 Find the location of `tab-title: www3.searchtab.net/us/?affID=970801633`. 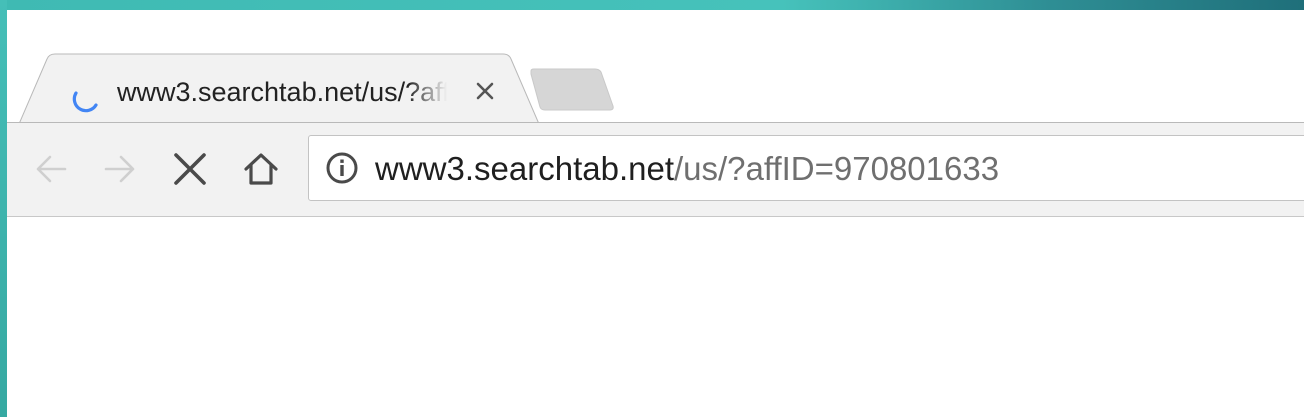

tab-title: www3.searchtab.net/us/?affID=970801633 is located at coordinates (282, 92).